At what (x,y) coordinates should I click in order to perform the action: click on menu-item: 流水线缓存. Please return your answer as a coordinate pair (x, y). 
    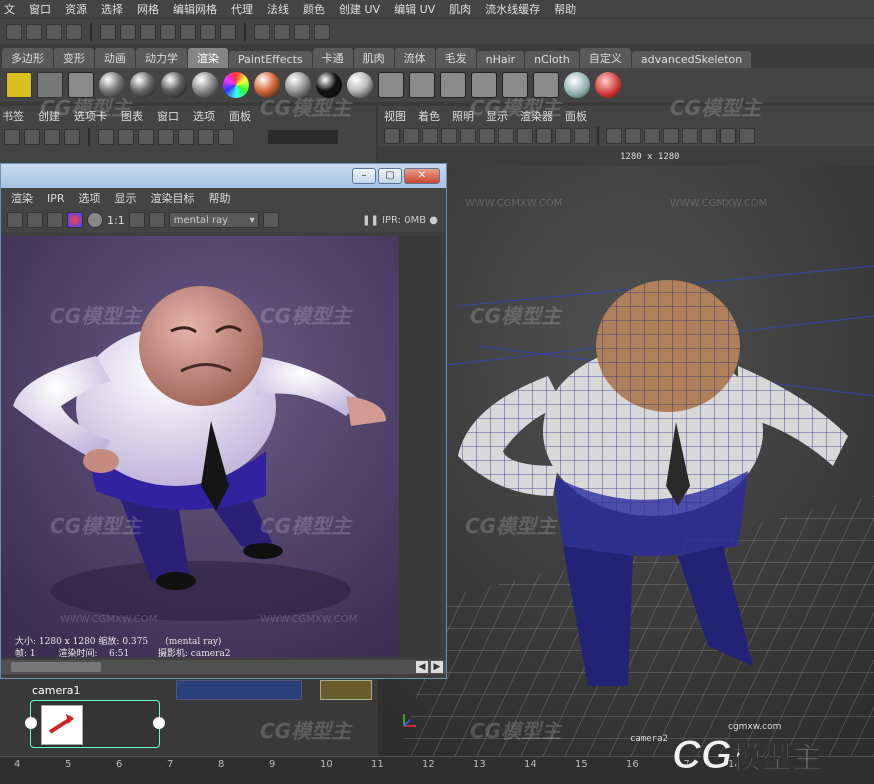
    Looking at the image, I should click on (512, 9).